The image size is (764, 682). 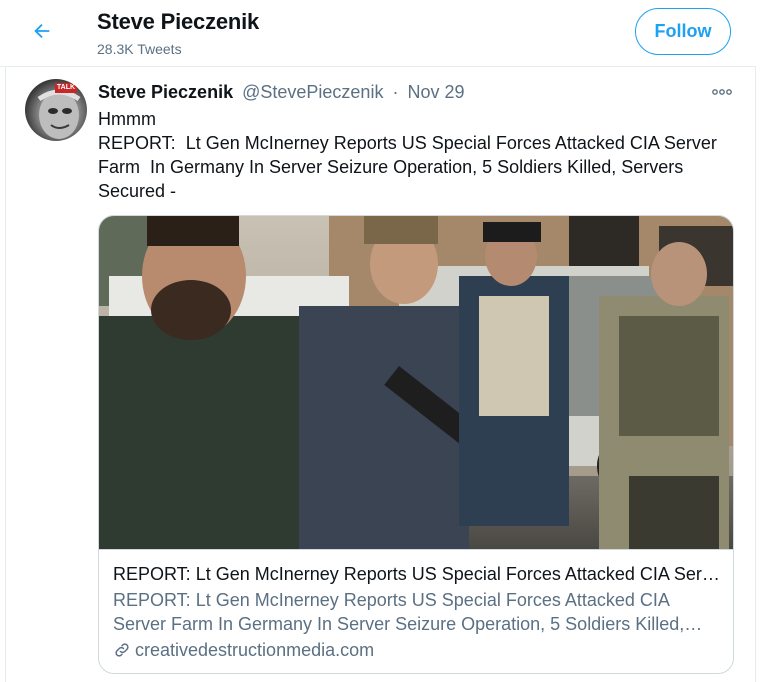 I want to click on tweet-count: 28.3K Tweets, so click(x=139, y=49).